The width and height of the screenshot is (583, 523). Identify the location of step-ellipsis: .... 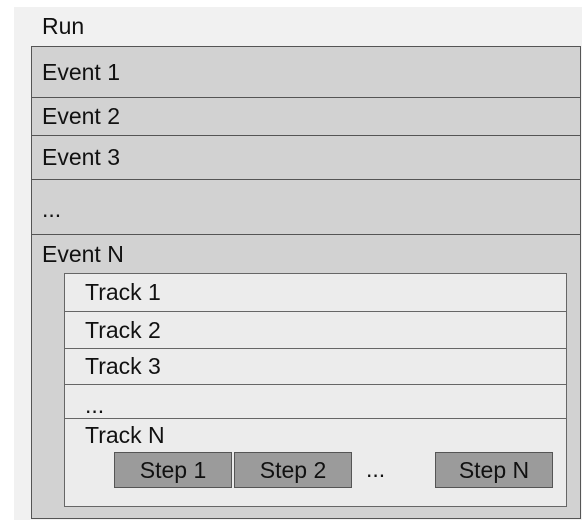
(376, 469).